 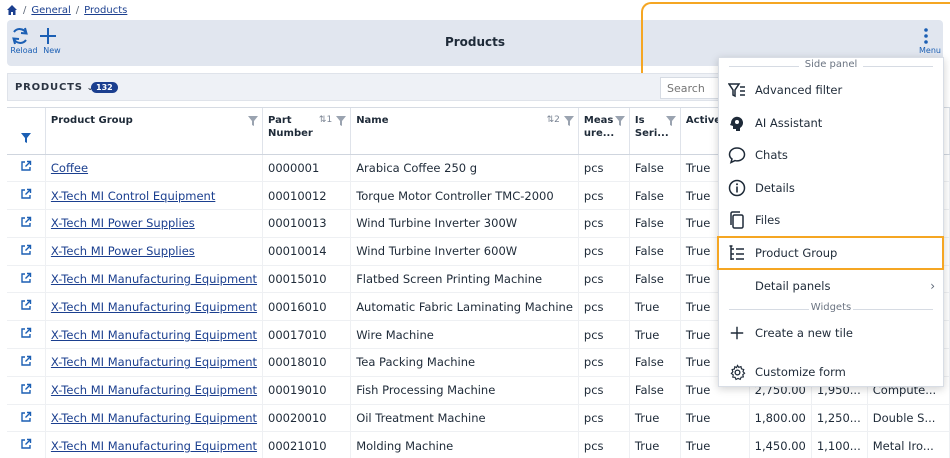 What do you see at coordinates (553, 120) in the screenshot?
I see `sort-order-indicator: ⇅2` at bounding box center [553, 120].